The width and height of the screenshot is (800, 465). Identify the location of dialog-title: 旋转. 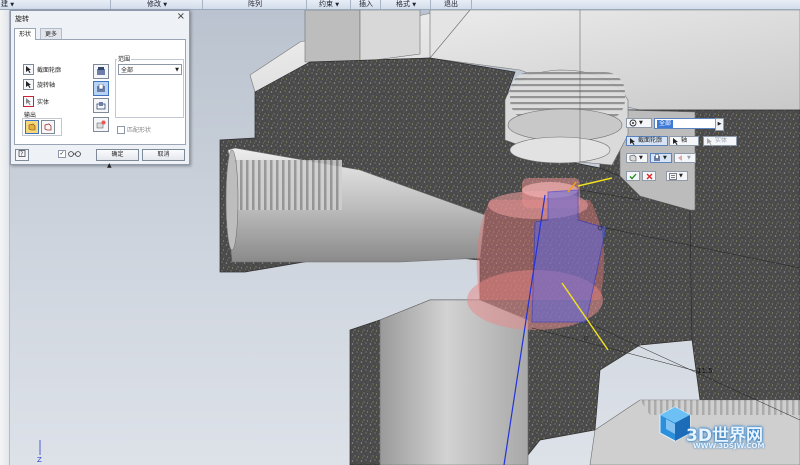
(22, 19).